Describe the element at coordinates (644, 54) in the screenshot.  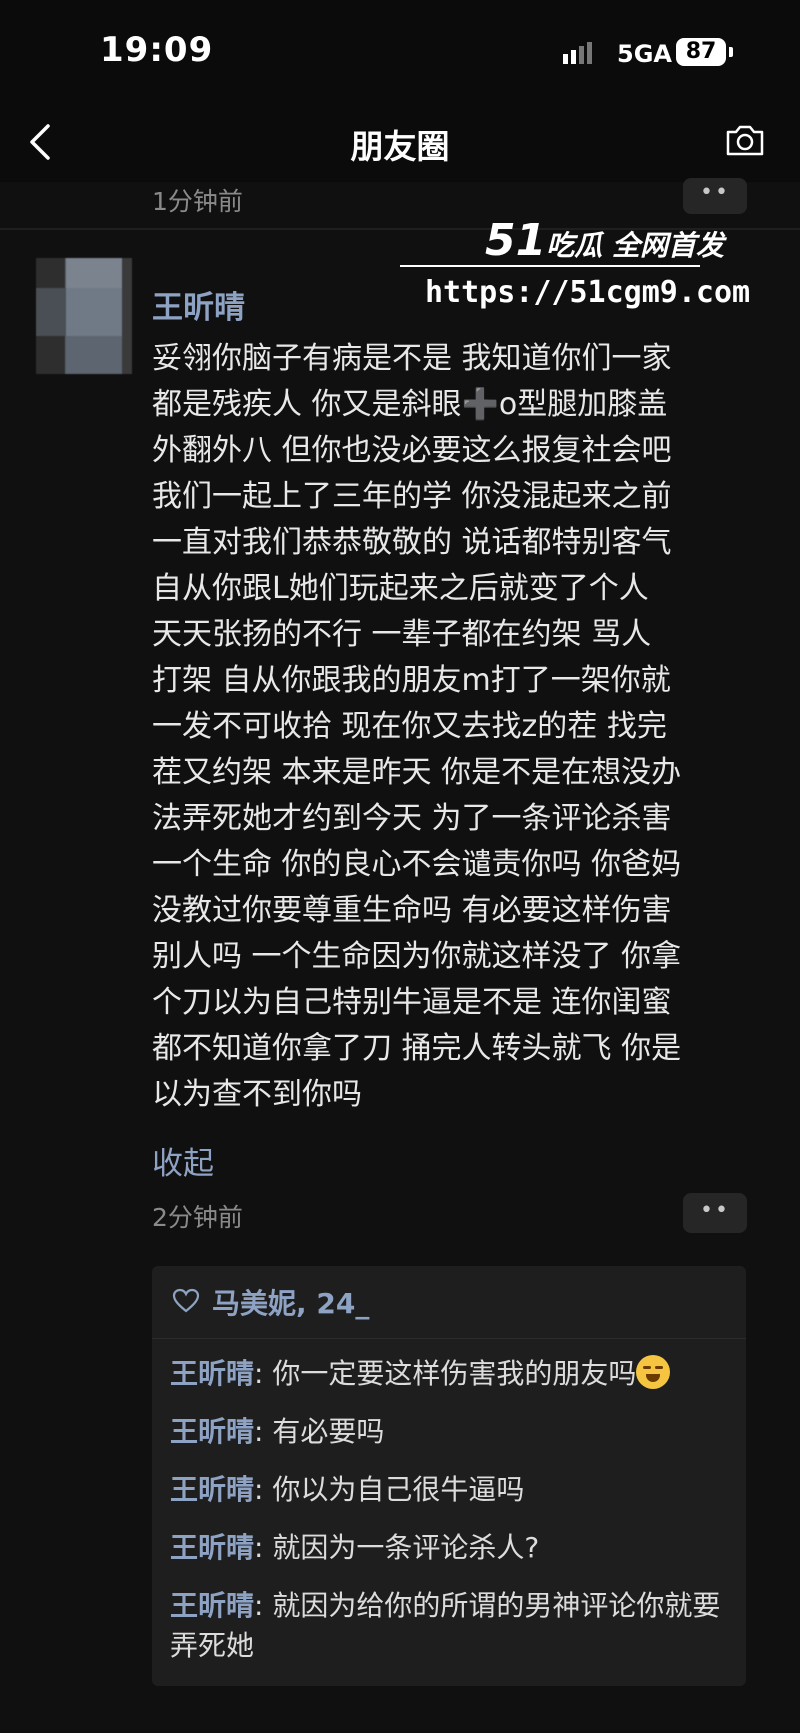
I see `network-type: 5GA` at that location.